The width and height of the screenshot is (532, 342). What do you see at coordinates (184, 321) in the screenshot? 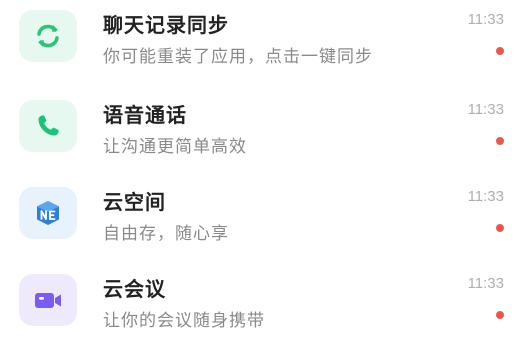
I see `item-subtitle: 让你的会议随身携带` at bounding box center [184, 321].